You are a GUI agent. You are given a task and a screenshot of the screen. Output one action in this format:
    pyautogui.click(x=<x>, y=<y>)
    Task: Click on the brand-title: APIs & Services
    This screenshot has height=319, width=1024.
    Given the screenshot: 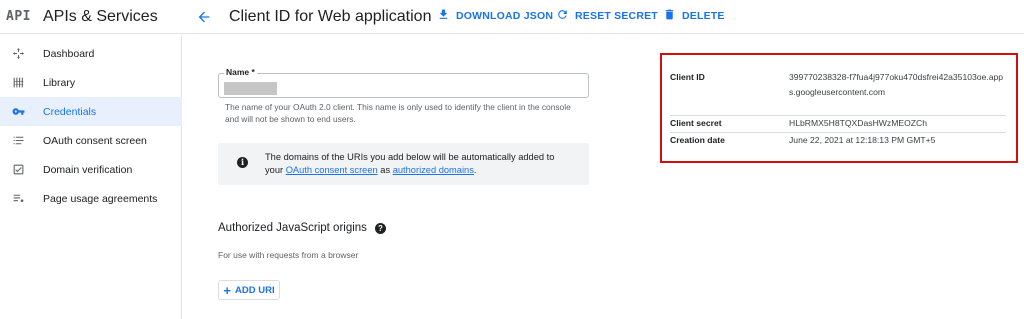 What is the action you would take?
    pyautogui.click(x=100, y=16)
    